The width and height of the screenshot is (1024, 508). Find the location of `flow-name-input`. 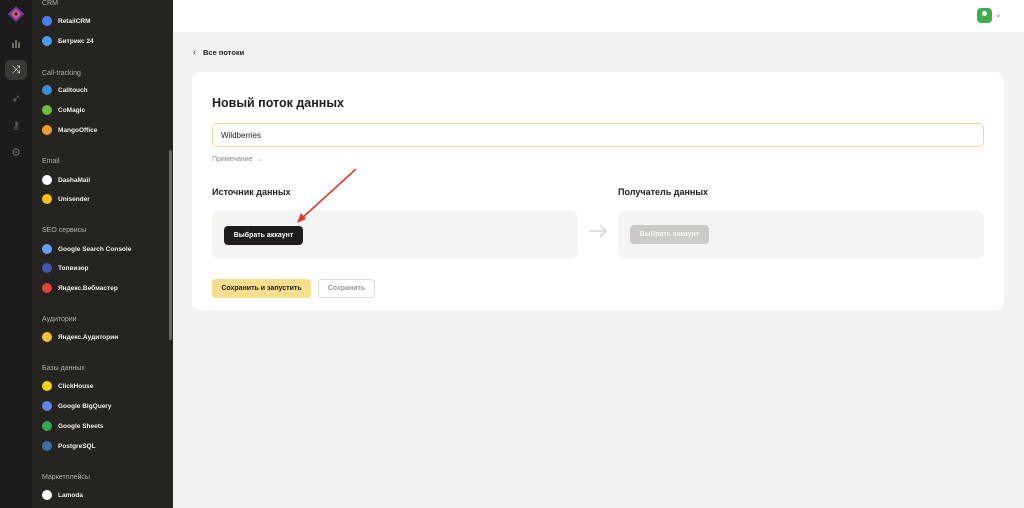

flow-name-input is located at coordinates (598, 135).